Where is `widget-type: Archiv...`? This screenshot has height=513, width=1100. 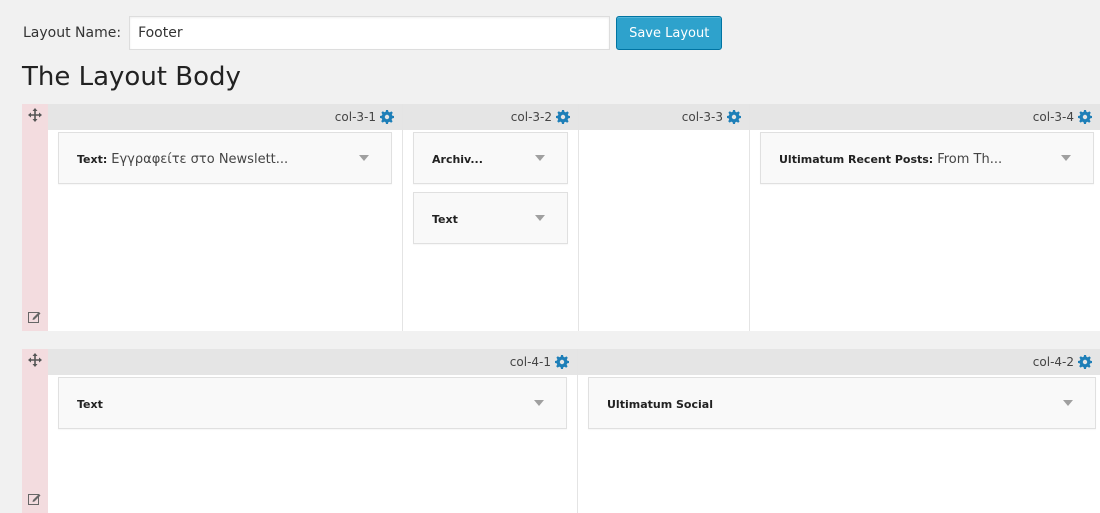 widget-type: Archiv... is located at coordinates (457, 159).